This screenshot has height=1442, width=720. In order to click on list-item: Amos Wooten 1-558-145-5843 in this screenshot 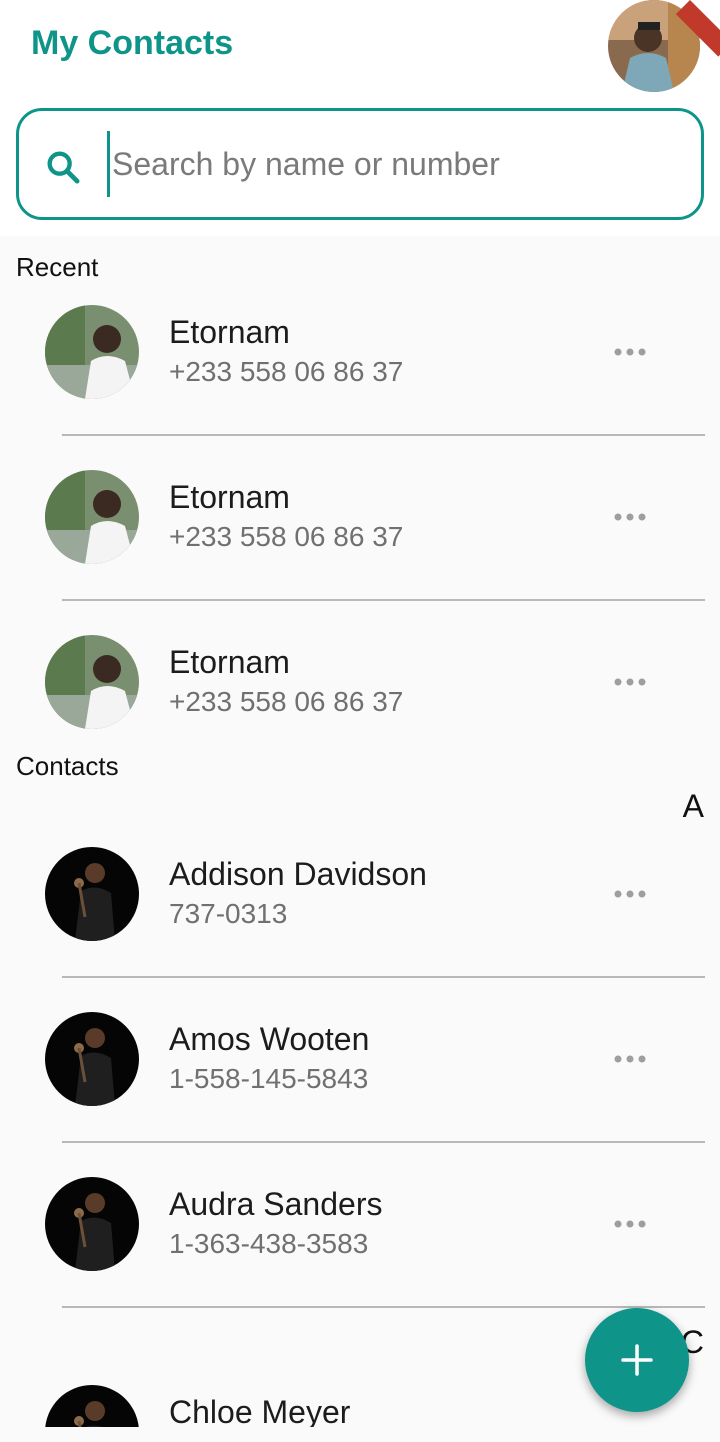, I will do `click(360, 1059)`.